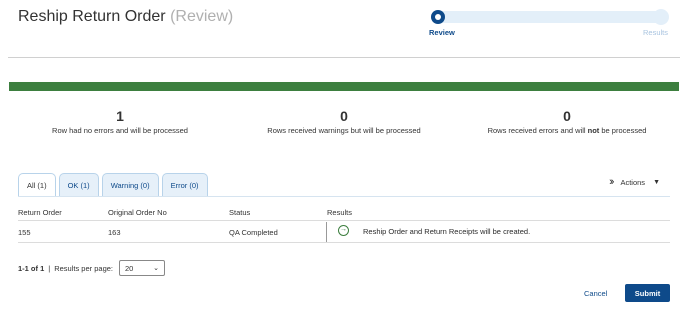 This screenshot has height=319, width=688. What do you see at coordinates (623, 130) in the screenshot?
I see `summary-errors-text-after: be processed` at bounding box center [623, 130].